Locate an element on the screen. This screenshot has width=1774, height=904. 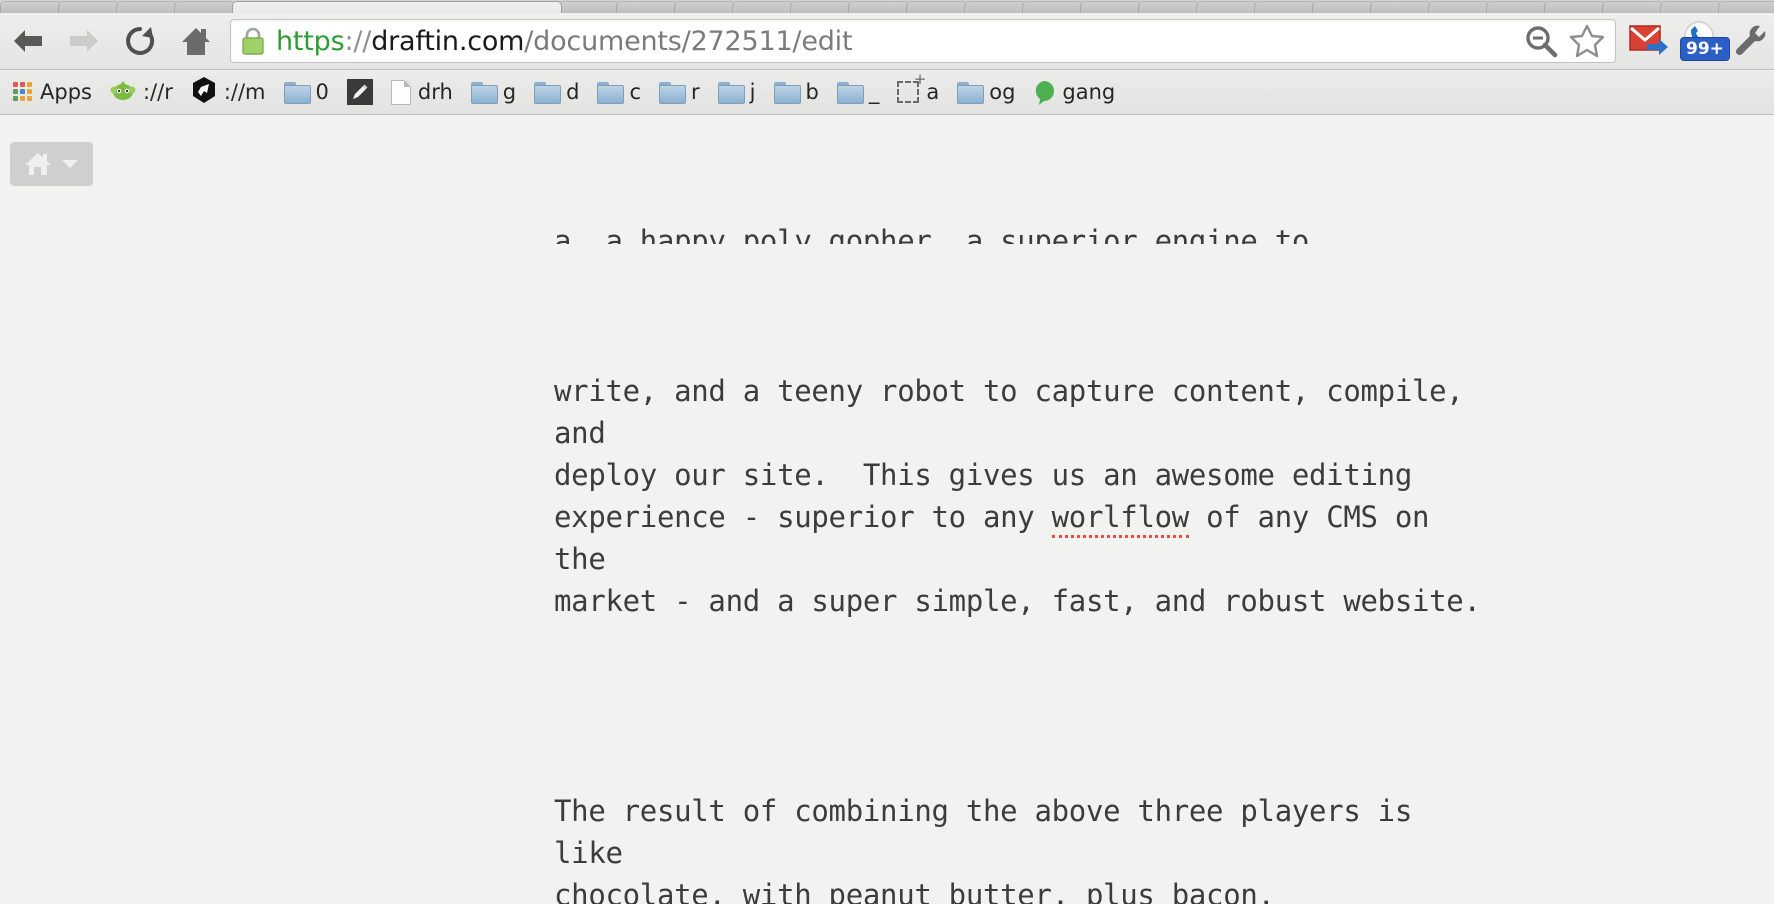
dashed-square-icon is located at coordinates (911, 86).